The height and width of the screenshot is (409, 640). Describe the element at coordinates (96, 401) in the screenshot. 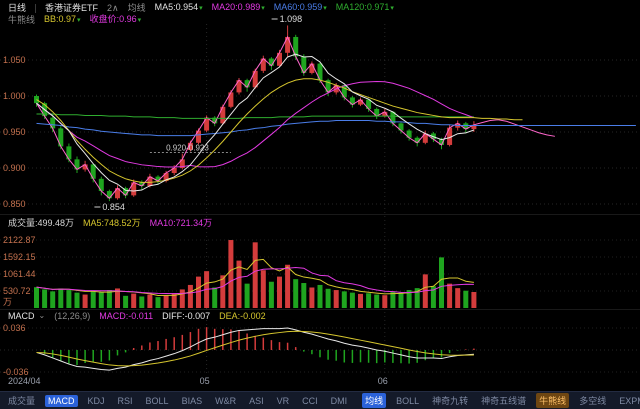

I see `tab-KDJ: KDJ` at that location.